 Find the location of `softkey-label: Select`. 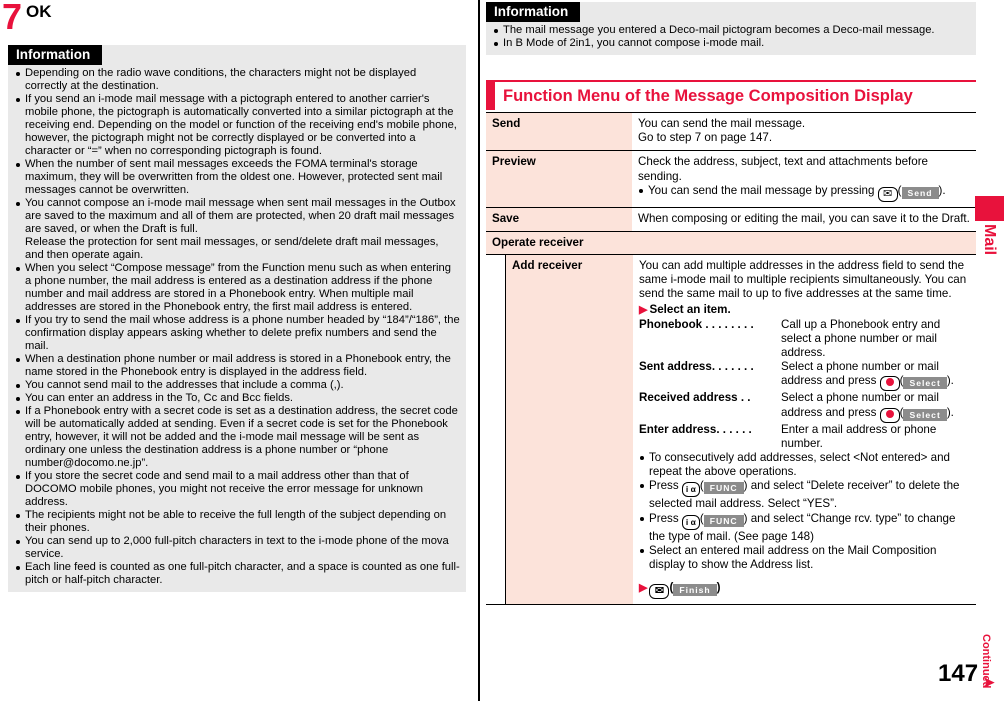

softkey-label: Select is located at coordinates (925, 383).